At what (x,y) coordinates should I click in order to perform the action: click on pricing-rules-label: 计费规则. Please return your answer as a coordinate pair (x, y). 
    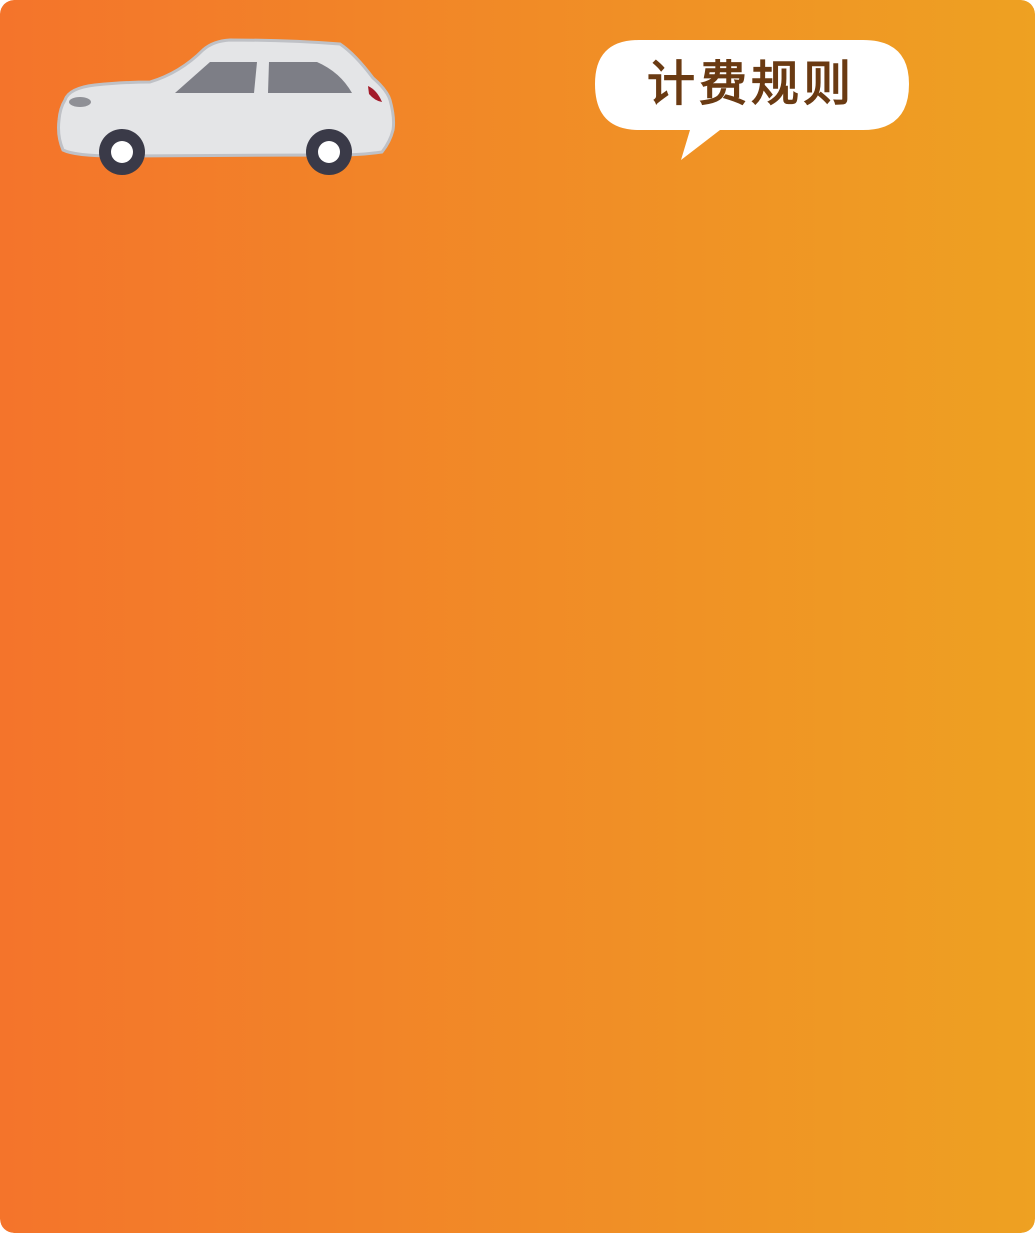
    Looking at the image, I should click on (750, 84).